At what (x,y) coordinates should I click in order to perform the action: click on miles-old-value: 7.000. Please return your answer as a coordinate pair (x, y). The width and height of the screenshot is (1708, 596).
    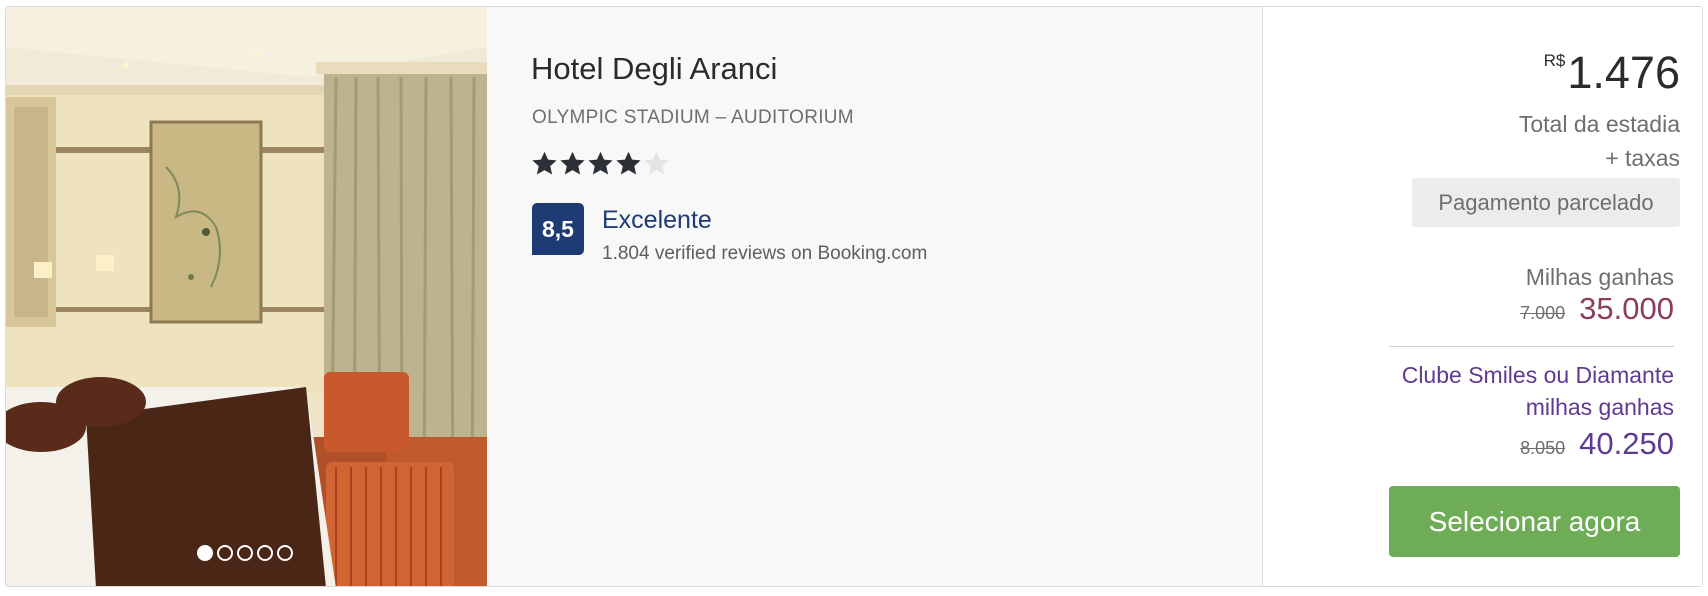
    Looking at the image, I should click on (1543, 313).